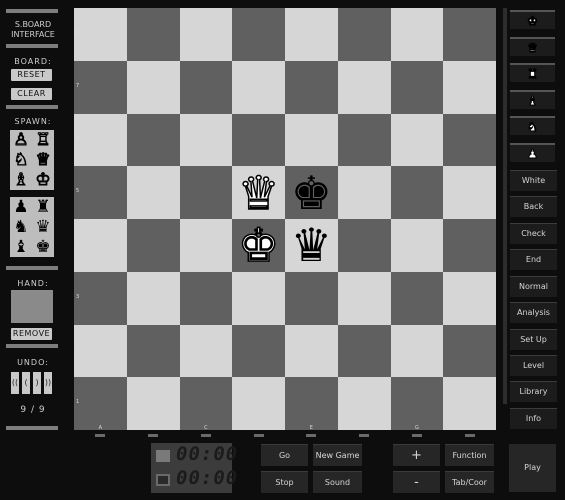 The height and width of the screenshot is (500, 565). What do you see at coordinates (417, 403) in the screenshot?
I see `square-g1` at bounding box center [417, 403].